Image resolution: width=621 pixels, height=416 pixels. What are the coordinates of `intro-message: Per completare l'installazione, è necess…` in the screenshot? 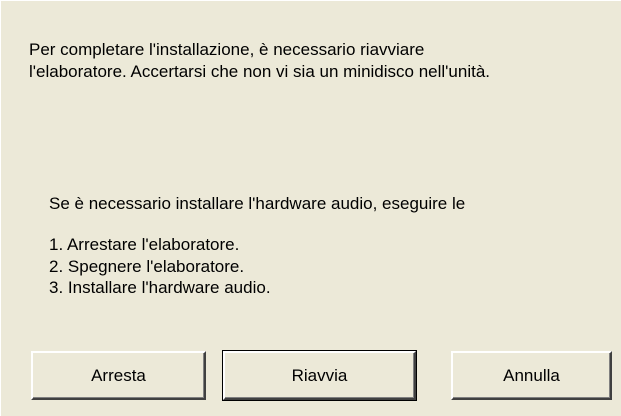 It's located at (319, 61).